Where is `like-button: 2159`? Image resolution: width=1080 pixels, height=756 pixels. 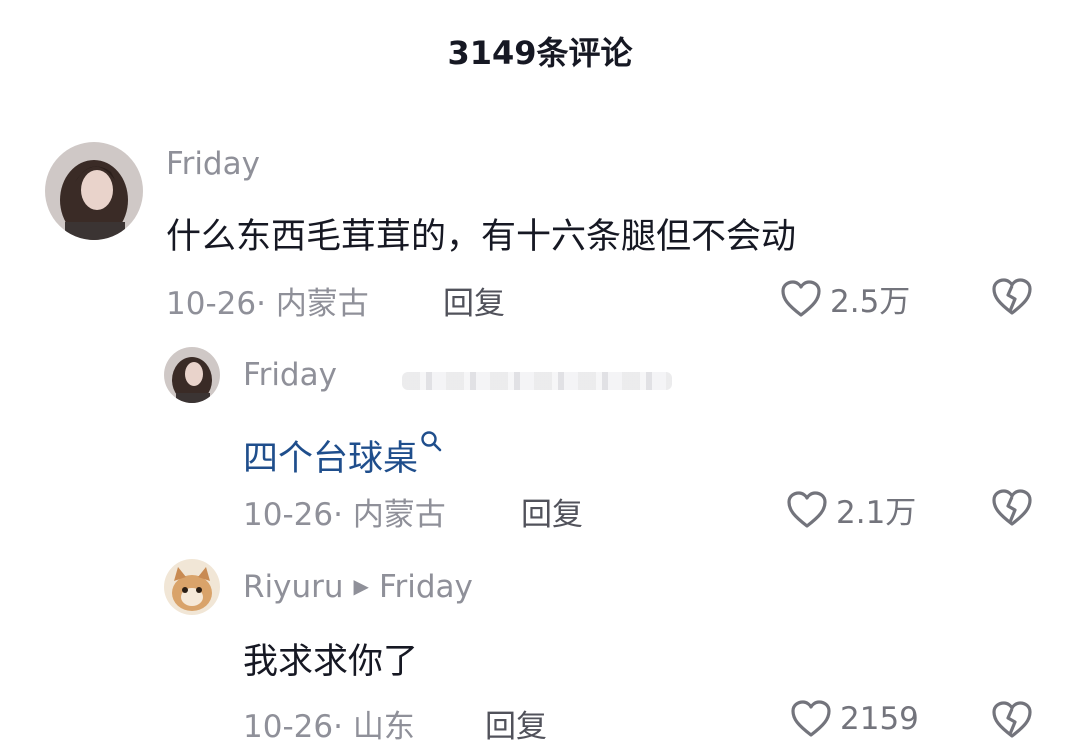
like-button: 2159 is located at coordinates (854, 719).